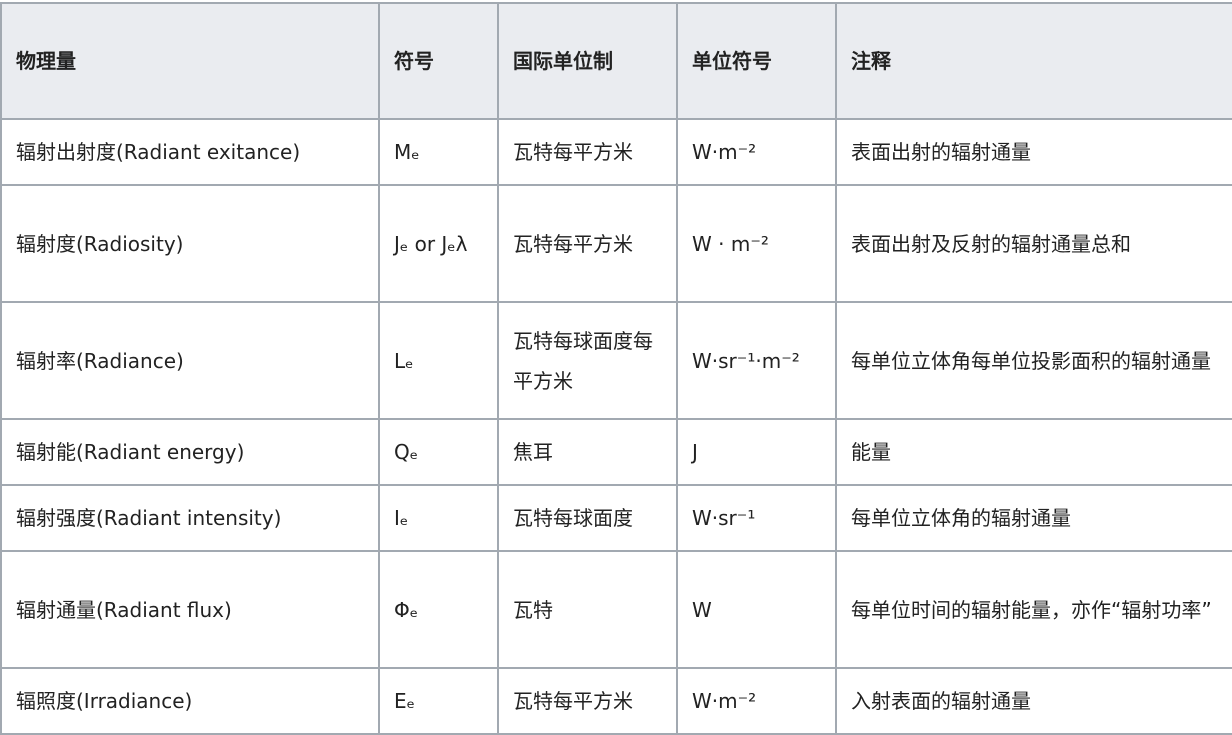  I want to click on cell-quantity: 辐射强度(Radiant intensity), so click(190, 518).